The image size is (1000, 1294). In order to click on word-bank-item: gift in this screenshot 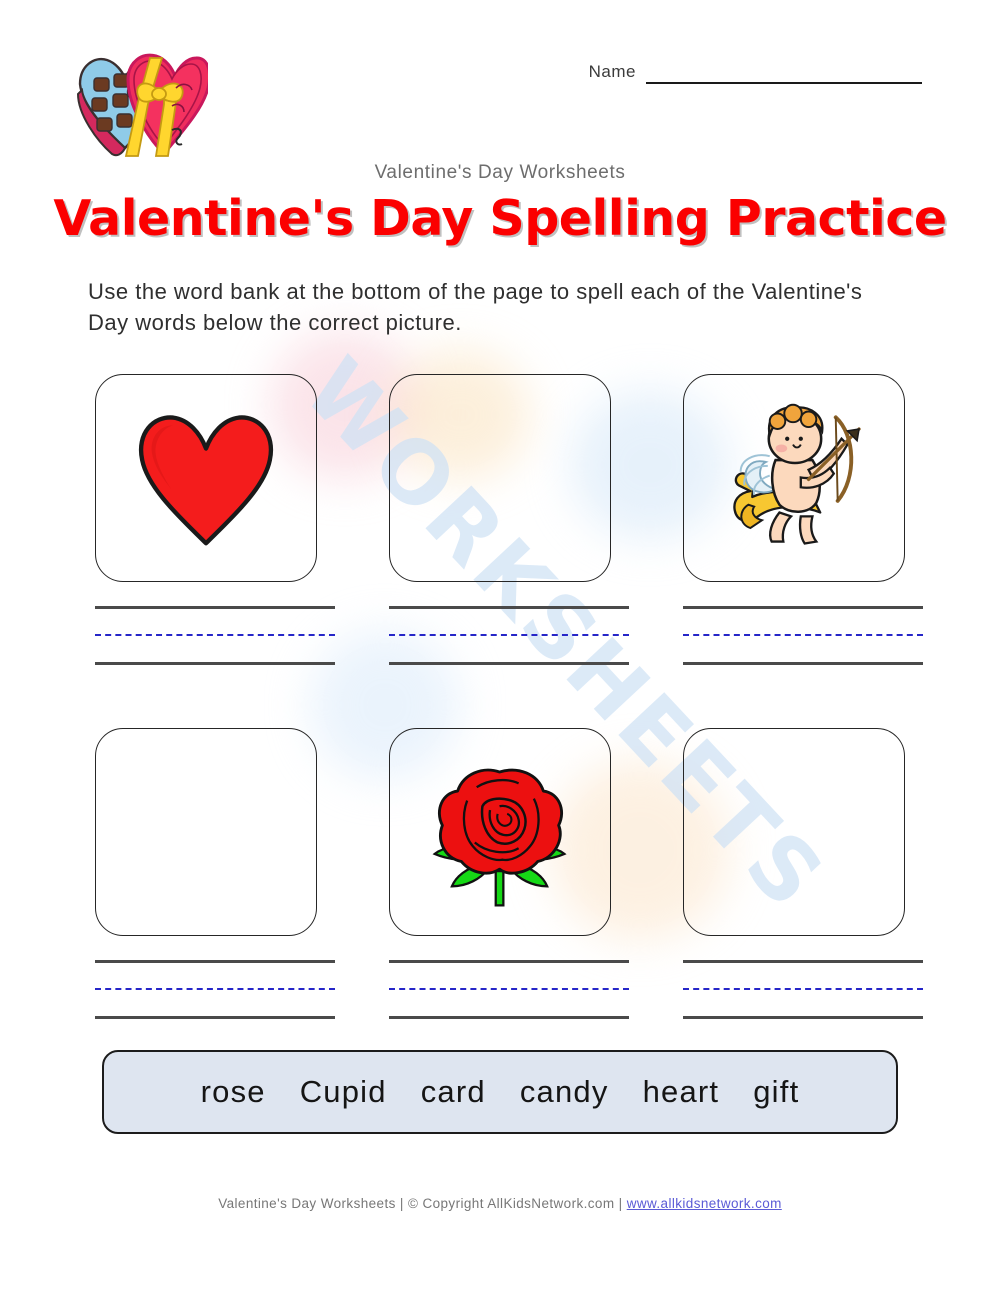, I will do `click(776, 1091)`.